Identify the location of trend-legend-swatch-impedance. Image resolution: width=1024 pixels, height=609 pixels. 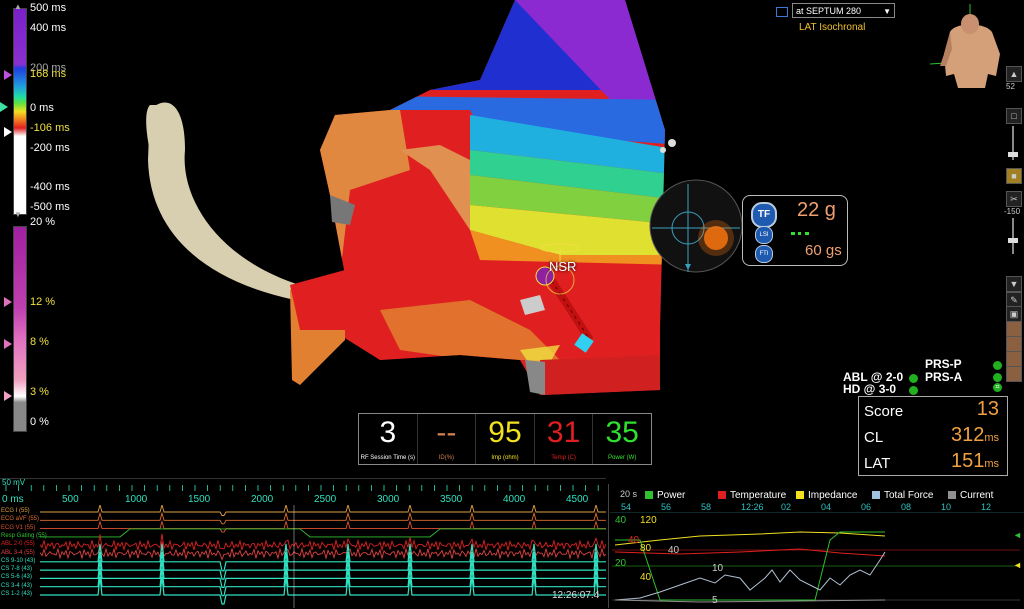
(800, 495).